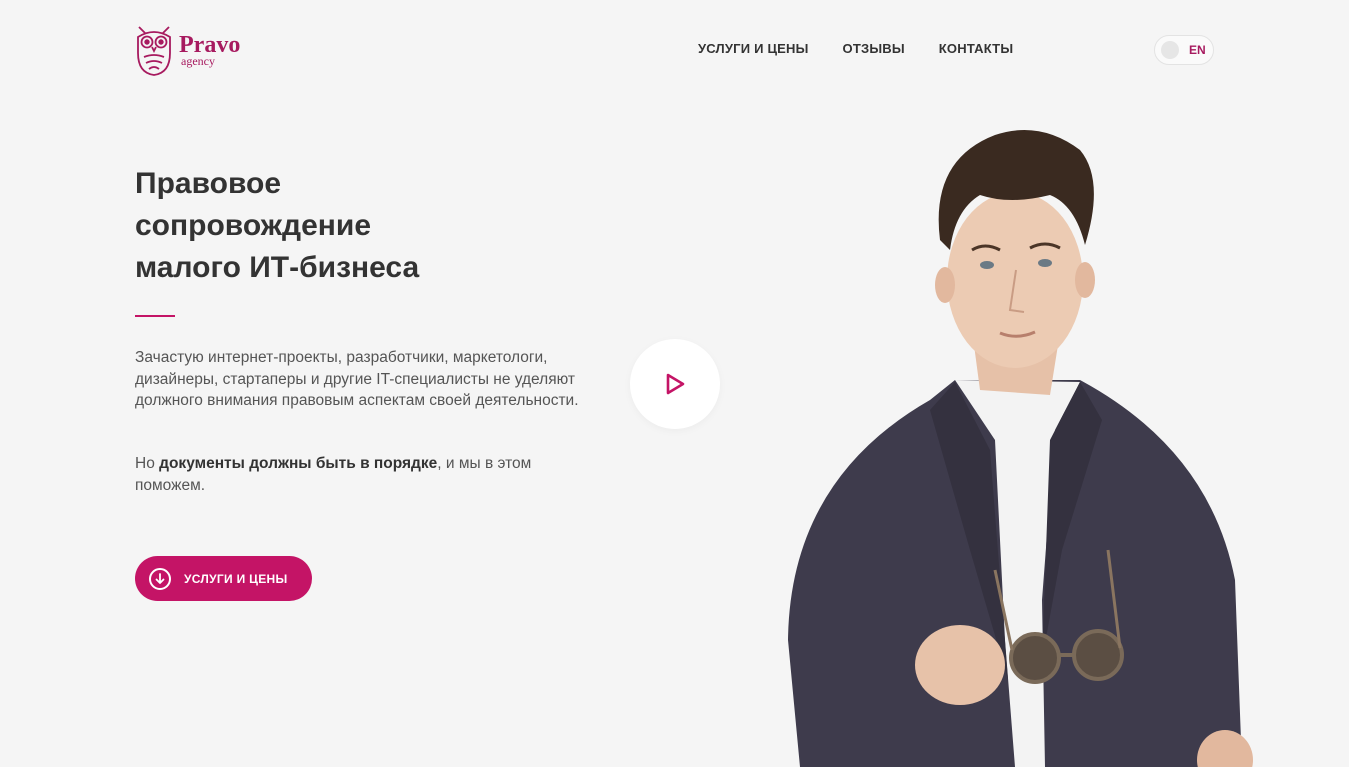 The image size is (1349, 767). I want to click on logo: Pravo agency, so click(187, 50).